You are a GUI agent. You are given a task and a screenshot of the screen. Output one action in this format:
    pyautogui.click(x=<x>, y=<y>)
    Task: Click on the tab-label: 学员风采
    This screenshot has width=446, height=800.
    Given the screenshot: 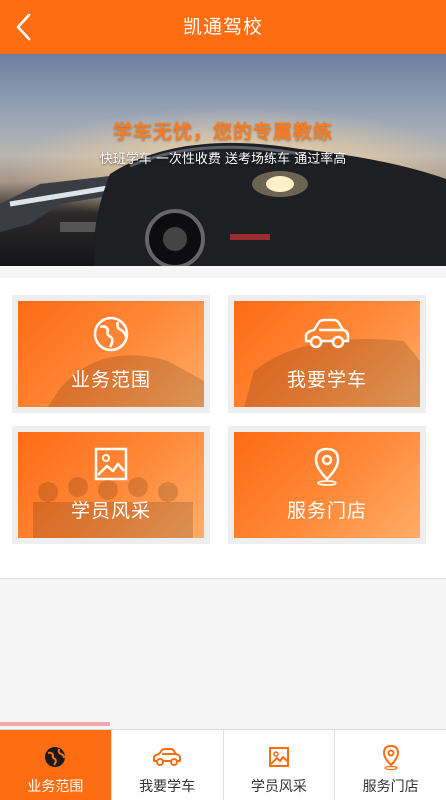 What is the action you would take?
    pyautogui.click(x=278, y=787)
    